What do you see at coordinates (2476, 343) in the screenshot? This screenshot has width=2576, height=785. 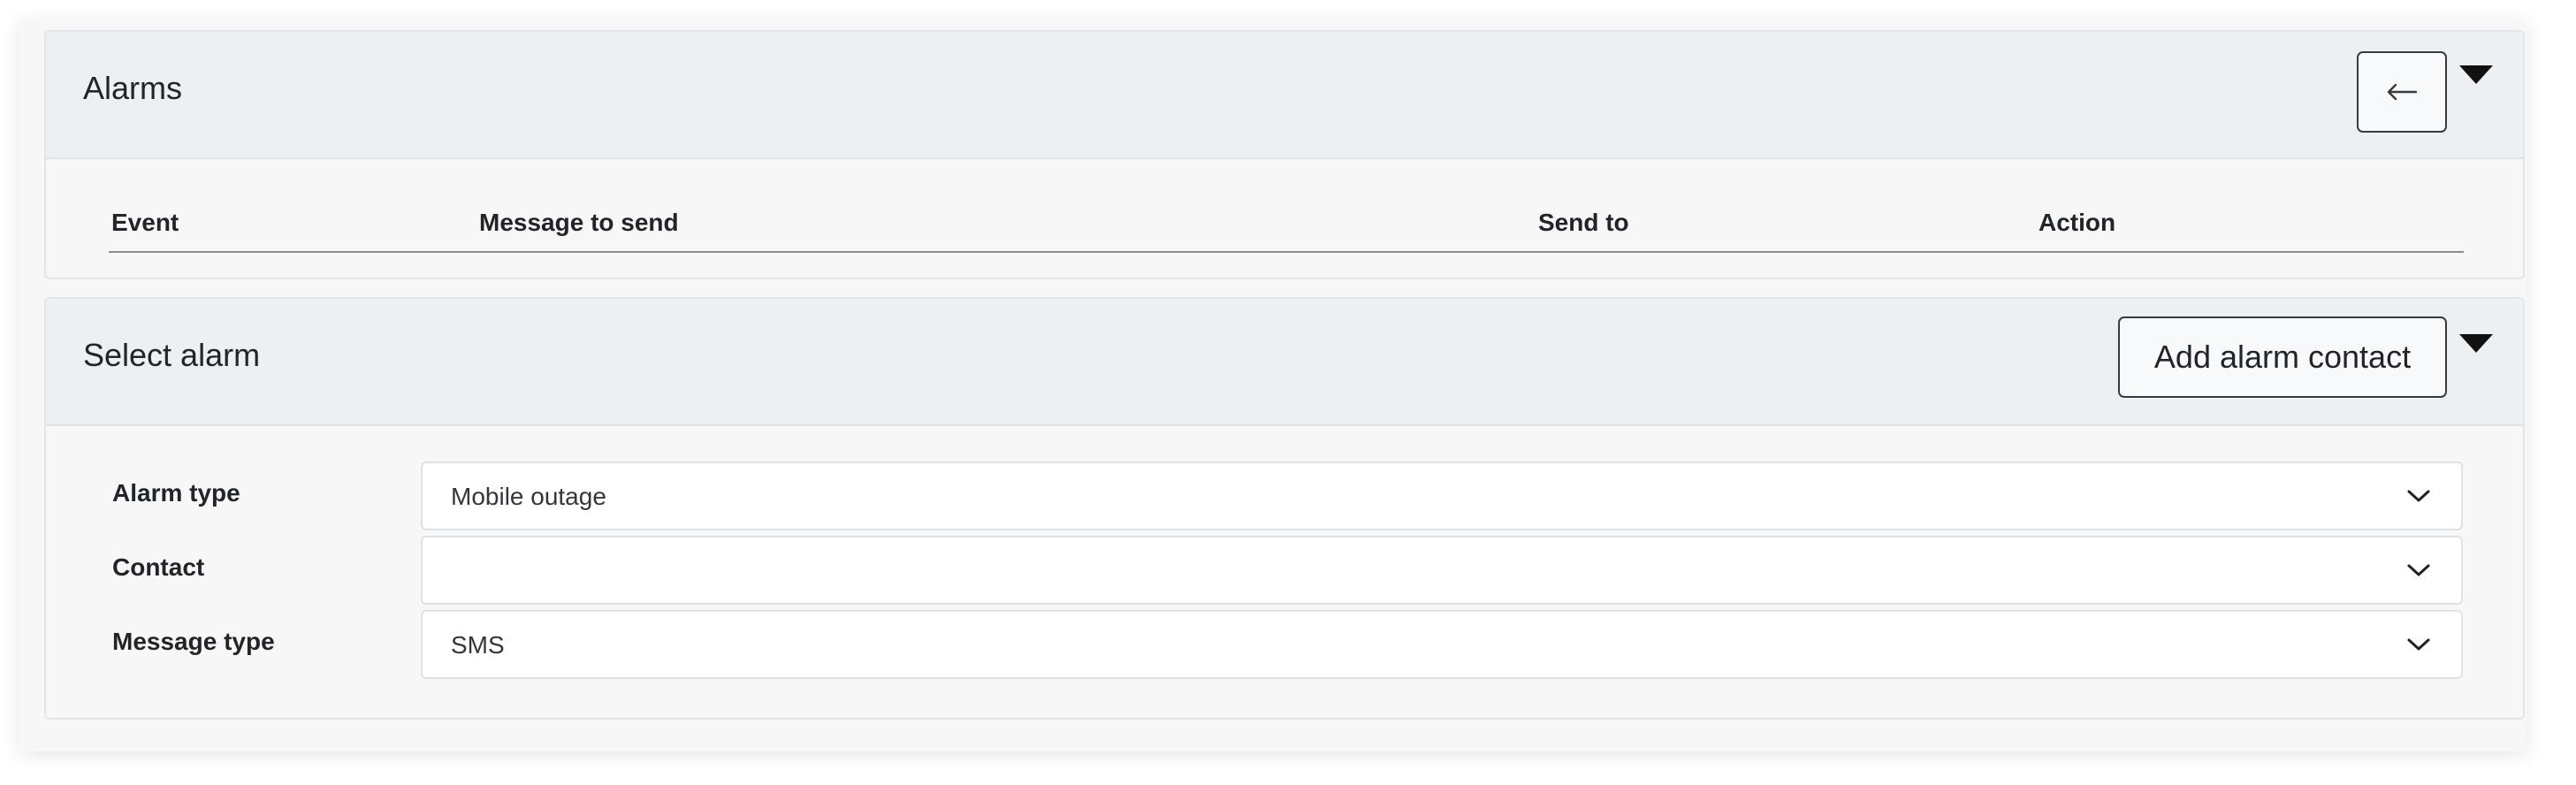 I see `select-alarm-collapse-caret-icon` at bounding box center [2476, 343].